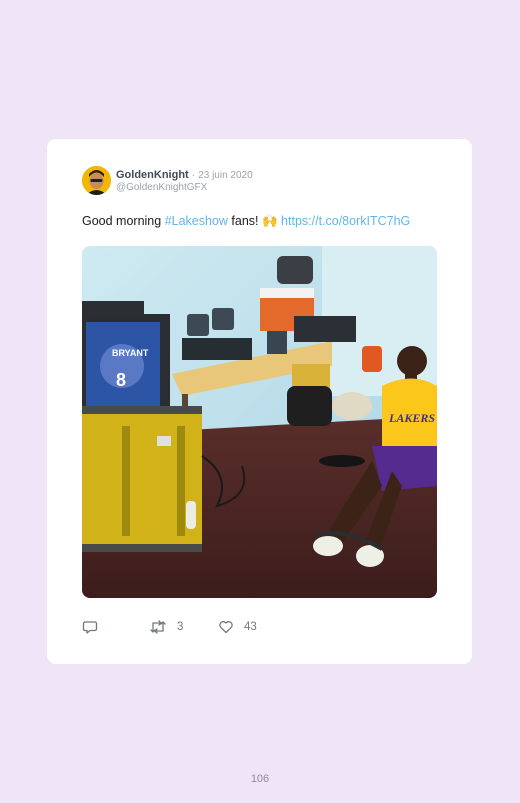  What do you see at coordinates (411, 418) in the screenshot?
I see `photo-jersey-text: LAKERS` at bounding box center [411, 418].